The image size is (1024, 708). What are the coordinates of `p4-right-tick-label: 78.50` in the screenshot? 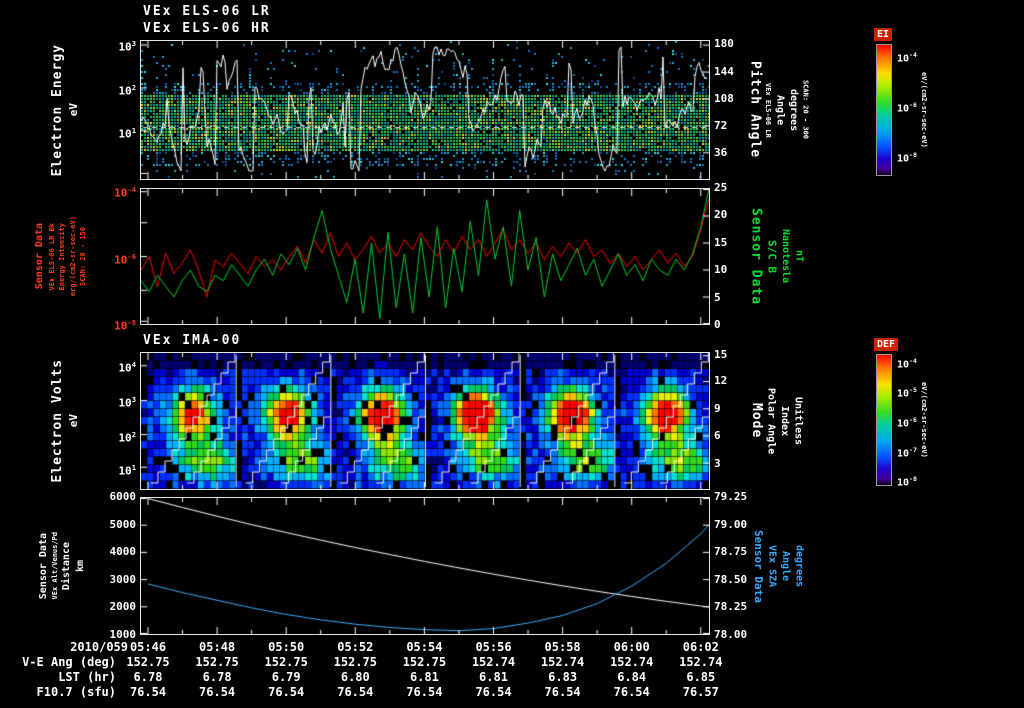 It's located at (731, 579).